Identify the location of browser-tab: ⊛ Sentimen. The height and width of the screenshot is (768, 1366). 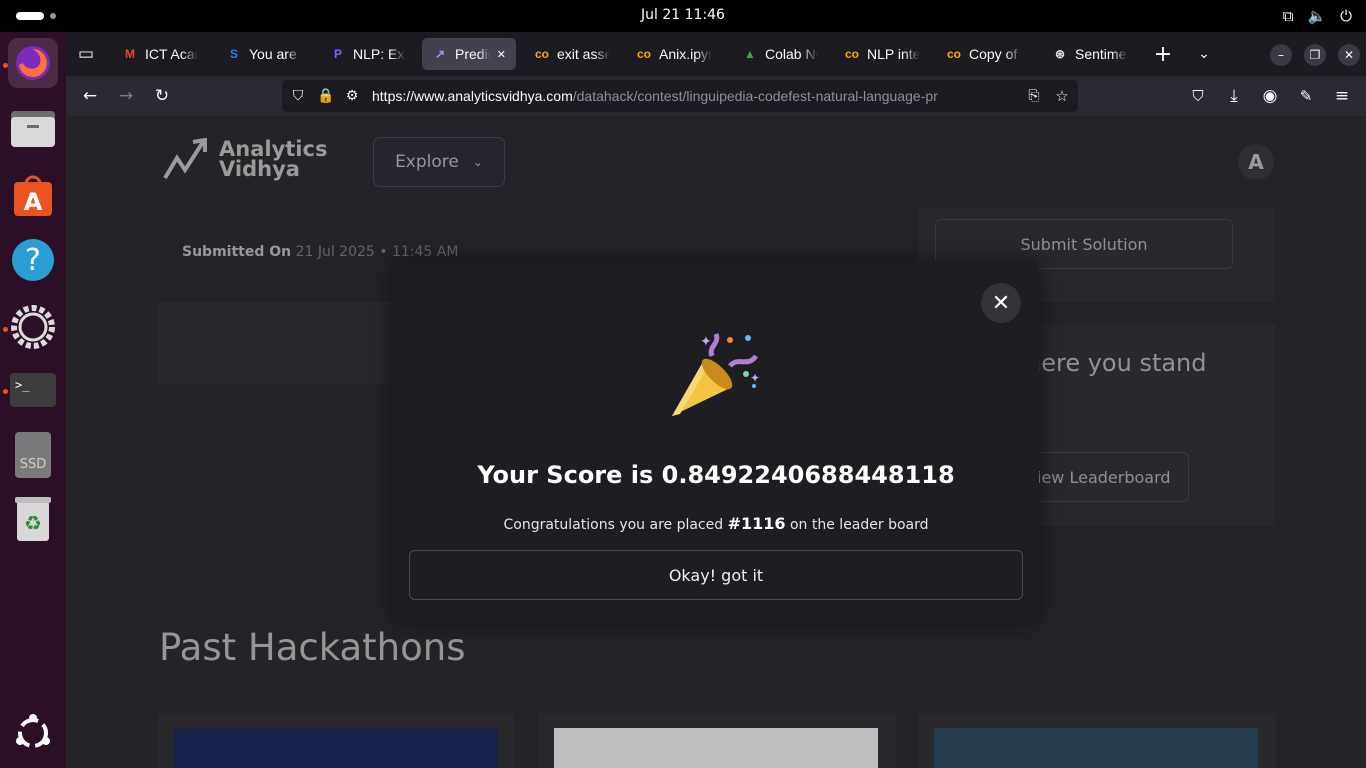
(1090, 54).